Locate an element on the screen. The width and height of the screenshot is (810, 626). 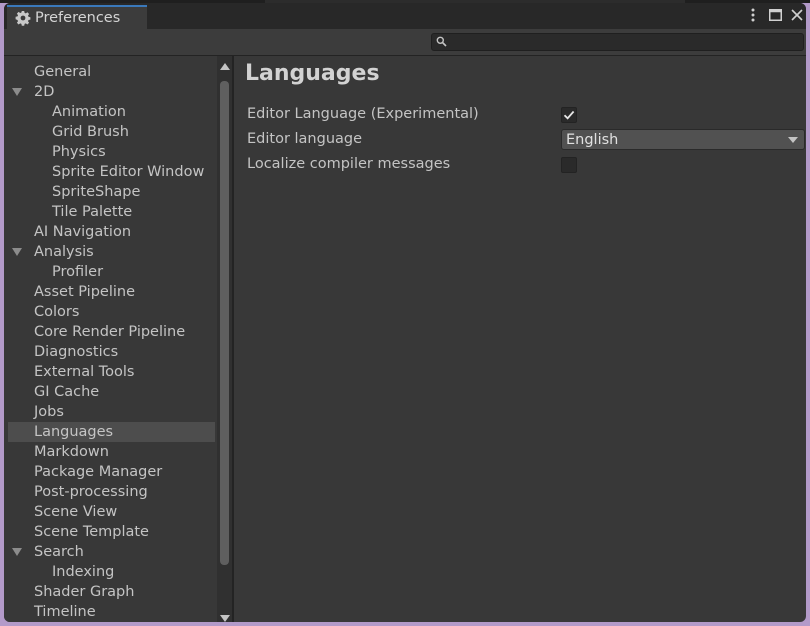
sidebar-item-label: Animation is located at coordinates (89, 112).